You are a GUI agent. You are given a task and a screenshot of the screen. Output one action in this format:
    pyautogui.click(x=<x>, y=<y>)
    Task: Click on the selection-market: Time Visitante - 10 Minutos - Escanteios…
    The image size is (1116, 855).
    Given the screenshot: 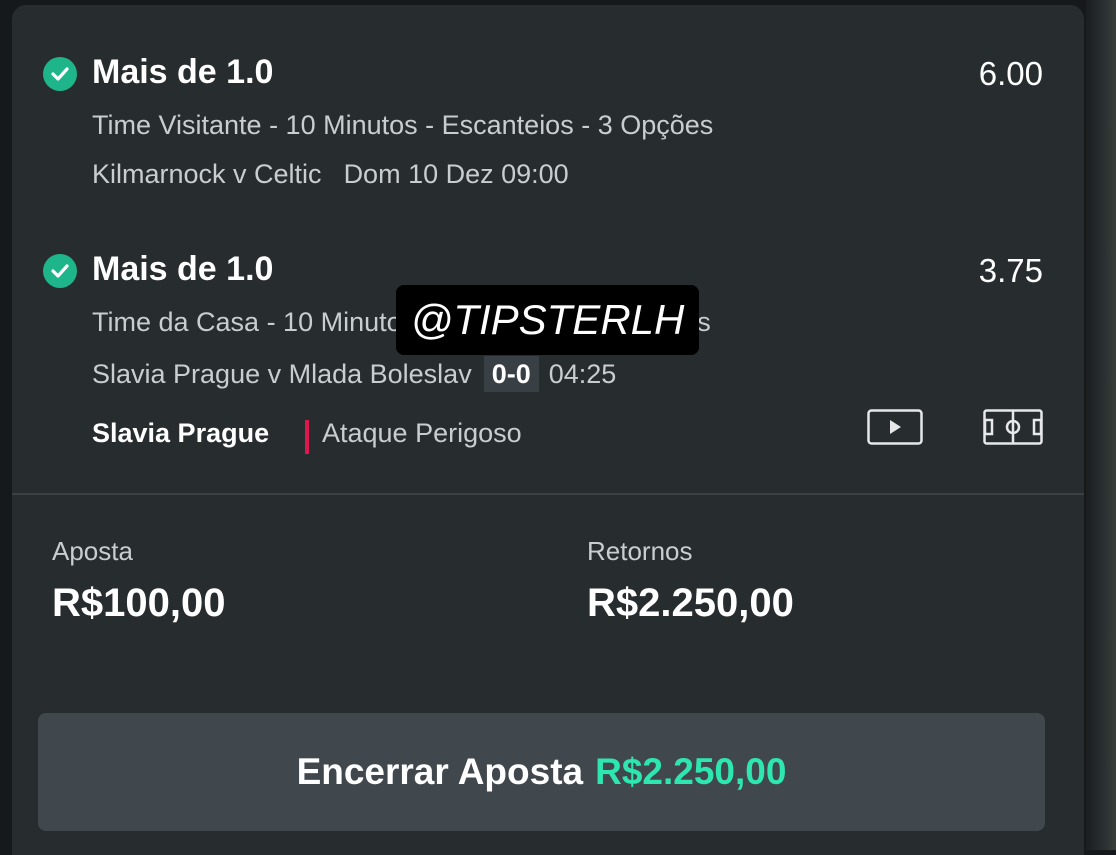 What is the action you would take?
    pyautogui.click(x=403, y=125)
    